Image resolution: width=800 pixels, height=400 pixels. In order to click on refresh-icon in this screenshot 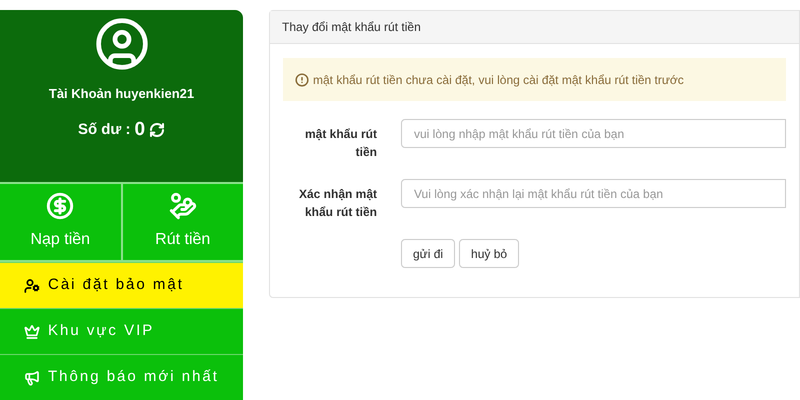, I will do `click(157, 130)`.